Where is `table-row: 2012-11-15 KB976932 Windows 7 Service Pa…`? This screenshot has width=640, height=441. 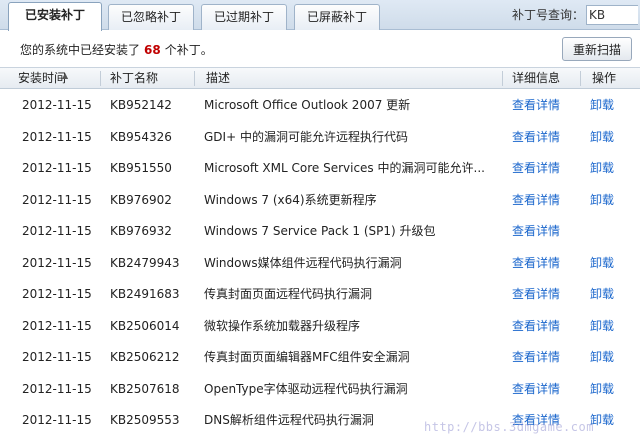
table-row: 2012-11-15 KB976932 Windows 7 Service Pa… is located at coordinates (320, 232).